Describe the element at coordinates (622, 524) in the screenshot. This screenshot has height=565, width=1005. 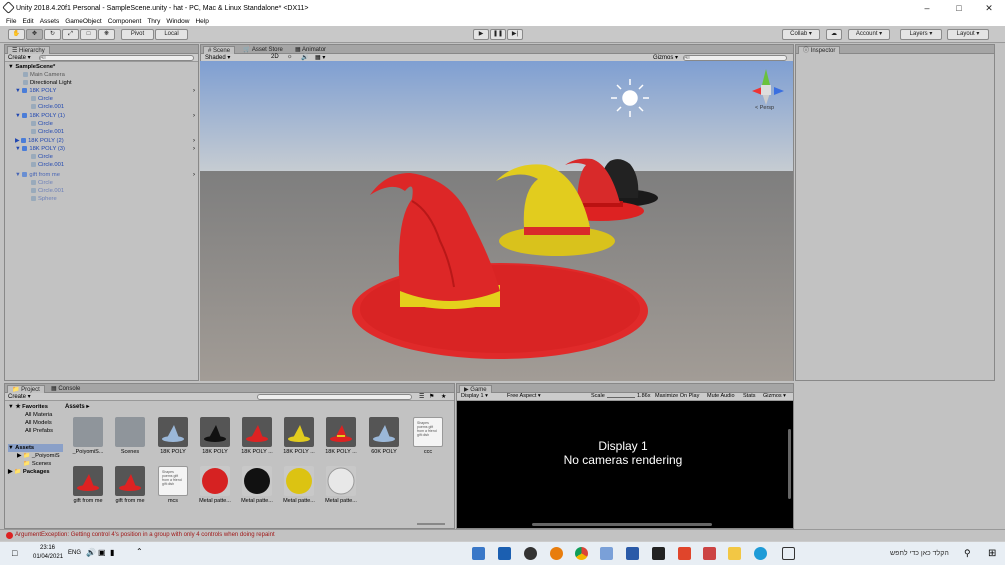
I see `horizontal-scrollbar` at that location.